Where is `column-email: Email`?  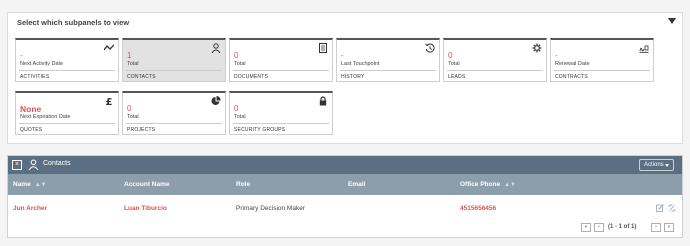
column-email: Email is located at coordinates (356, 184).